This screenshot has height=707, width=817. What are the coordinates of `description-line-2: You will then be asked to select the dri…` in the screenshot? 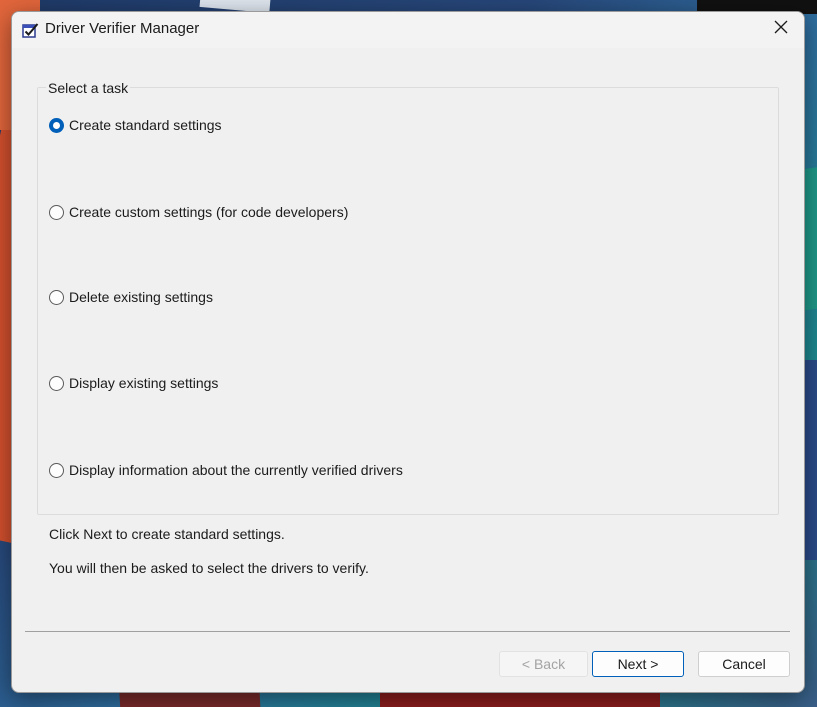 It's located at (209, 568).